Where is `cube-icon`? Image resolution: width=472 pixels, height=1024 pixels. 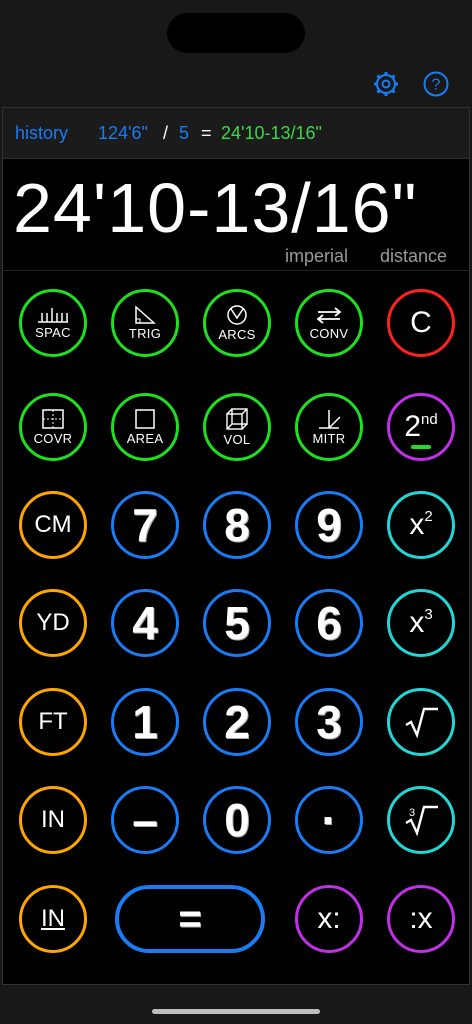
cube-icon is located at coordinates (237, 419).